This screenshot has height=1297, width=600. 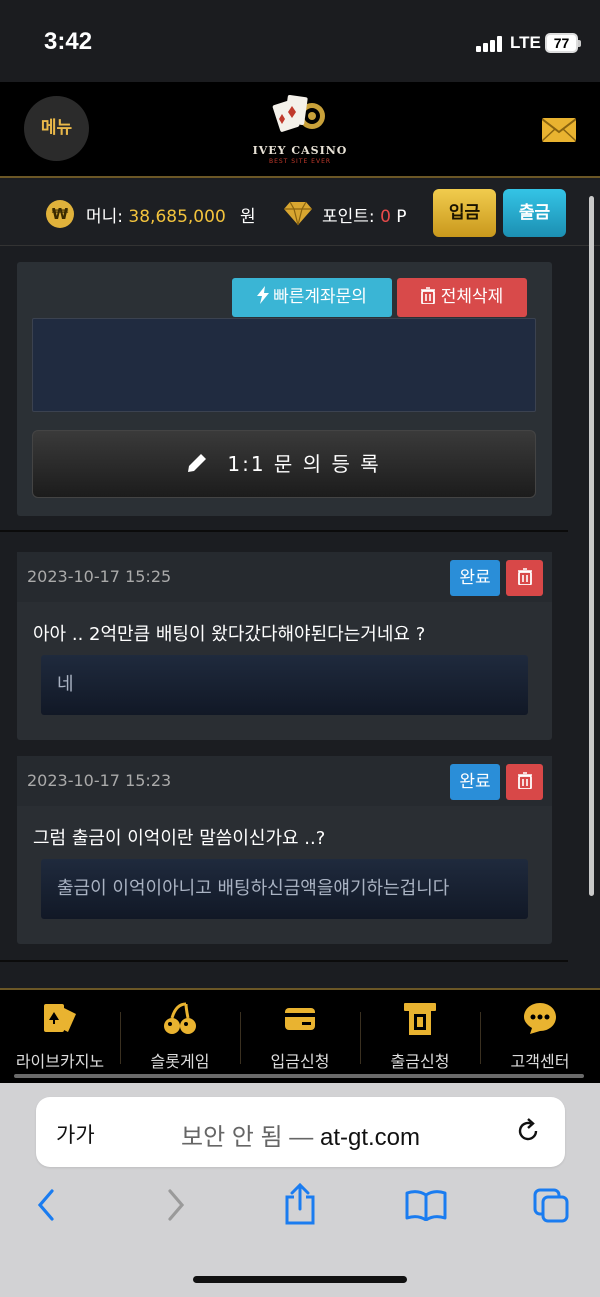 What do you see at coordinates (229, 634) in the screenshot?
I see `post-question: 아아 .. 2억만큼 배팅이 왔다갔다해야된다는거네요 ?` at bounding box center [229, 634].